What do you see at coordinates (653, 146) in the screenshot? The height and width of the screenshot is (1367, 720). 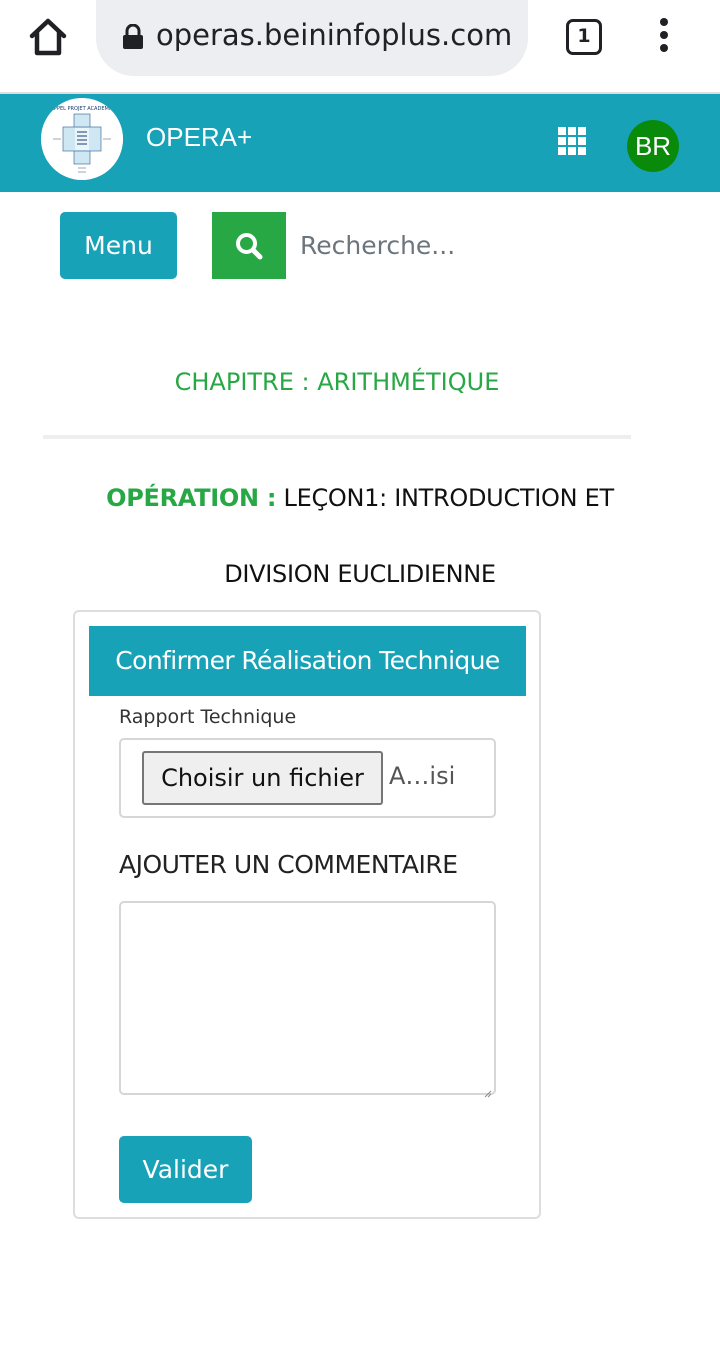 I see `user-avatar: BR` at bounding box center [653, 146].